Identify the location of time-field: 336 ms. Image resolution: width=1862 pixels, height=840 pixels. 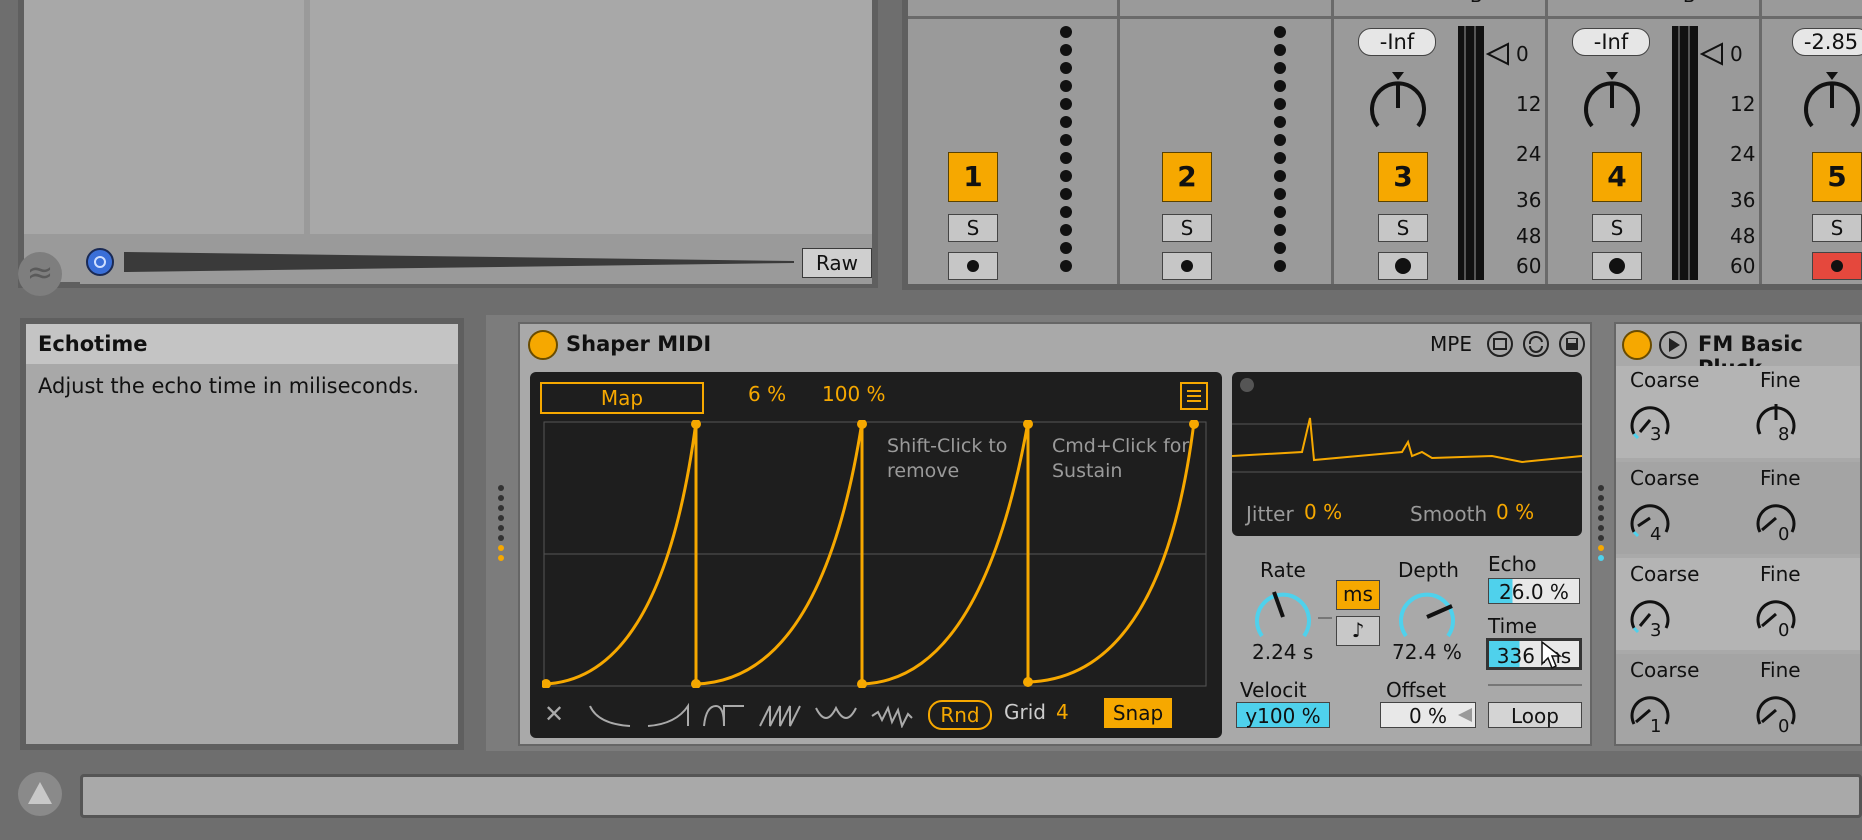
(1534, 654).